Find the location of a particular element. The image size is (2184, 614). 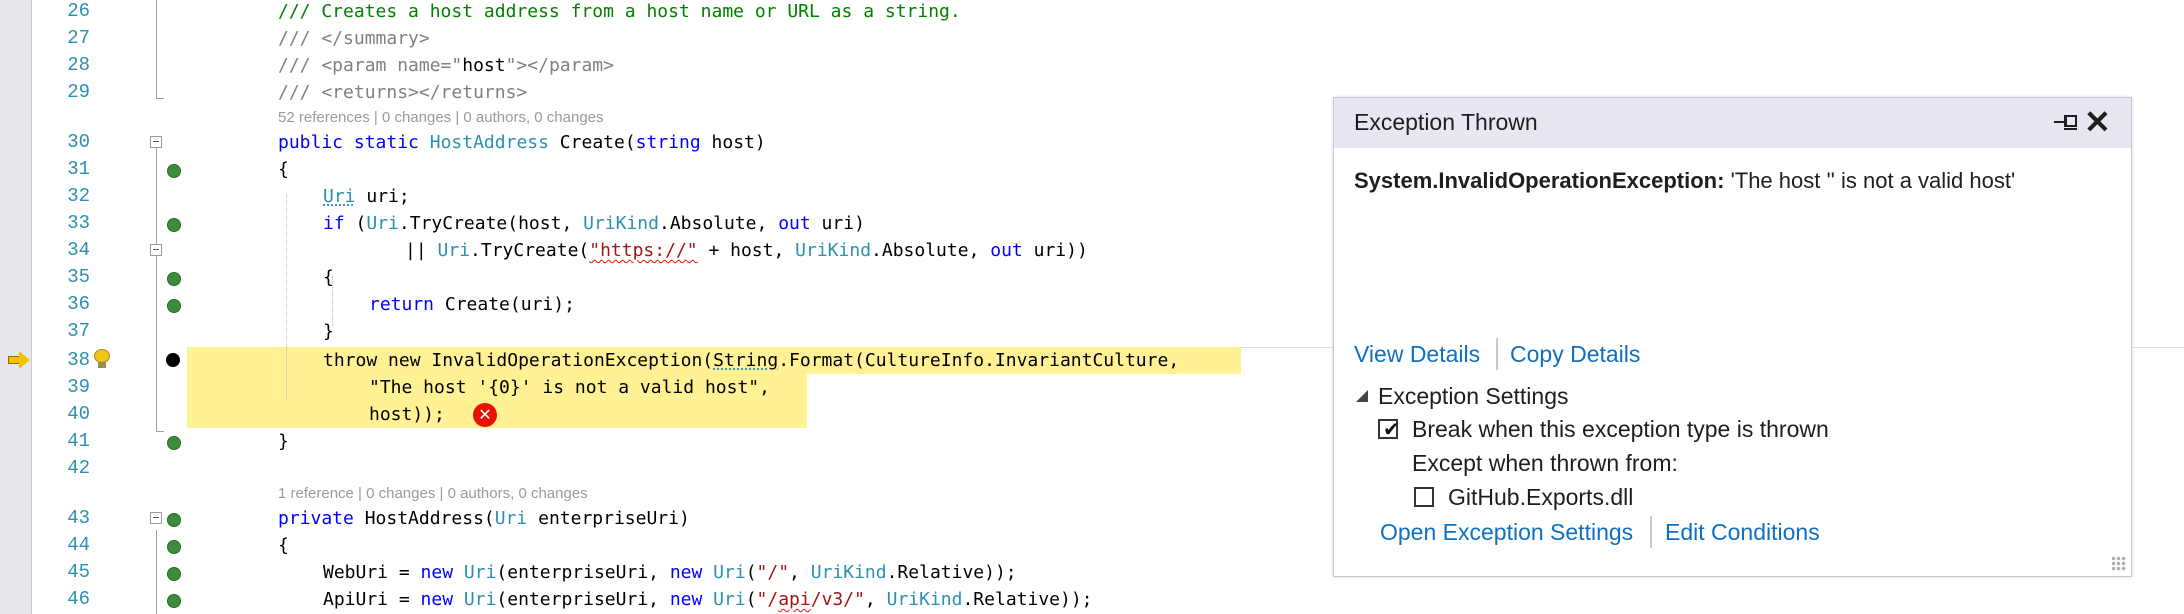

line-number: 28 is located at coordinates (78, 65).